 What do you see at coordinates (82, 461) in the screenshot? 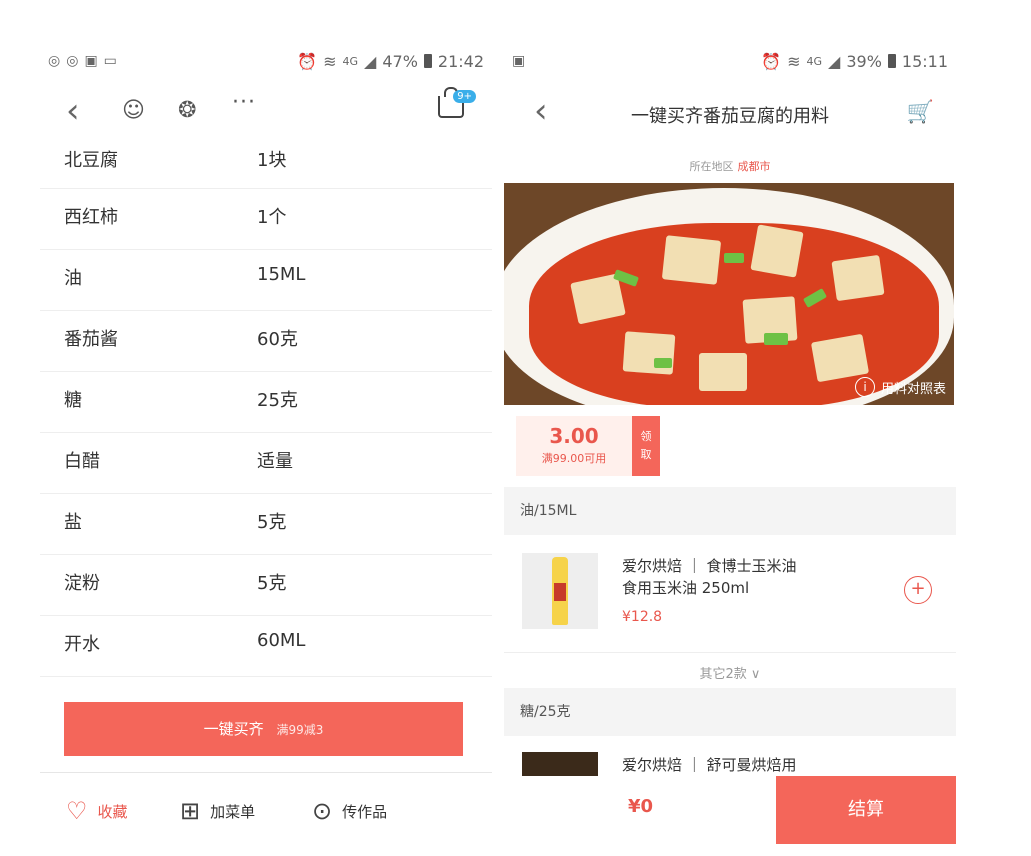
I see `ingredient-name: 白醋` at bounding box center [82, 461].